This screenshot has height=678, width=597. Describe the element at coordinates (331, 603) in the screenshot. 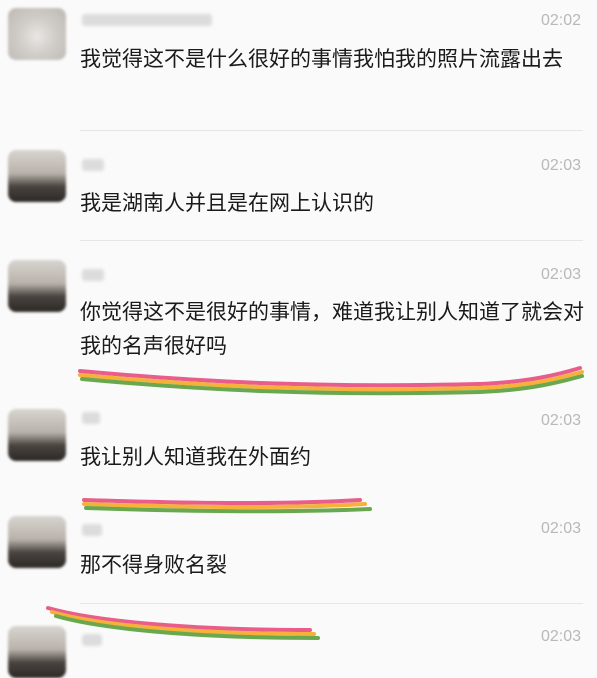

I see `divider` at that location.